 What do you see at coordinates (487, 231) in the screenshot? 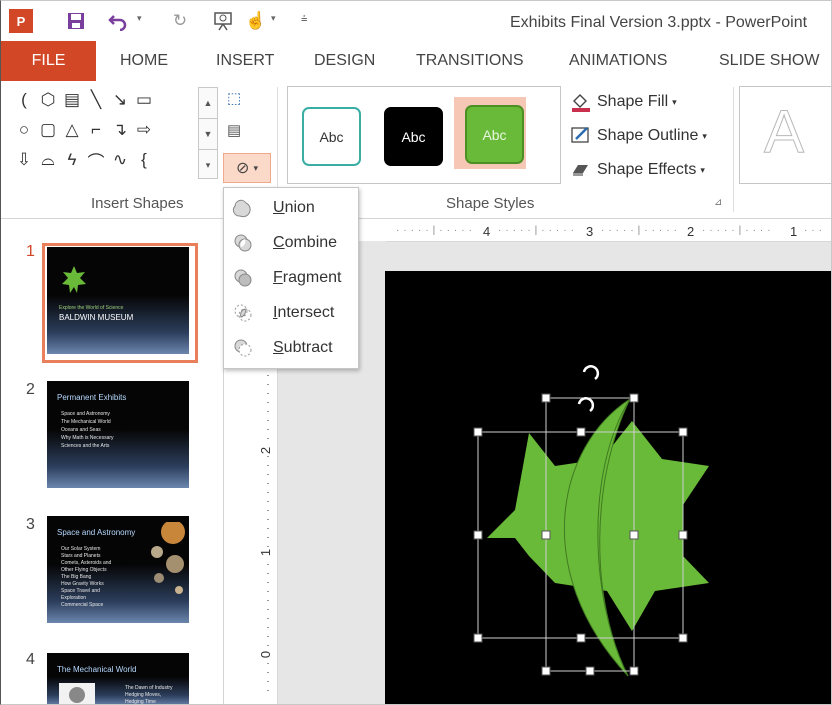
I see `ruler-number: 4` at bounding box center [487, 231].